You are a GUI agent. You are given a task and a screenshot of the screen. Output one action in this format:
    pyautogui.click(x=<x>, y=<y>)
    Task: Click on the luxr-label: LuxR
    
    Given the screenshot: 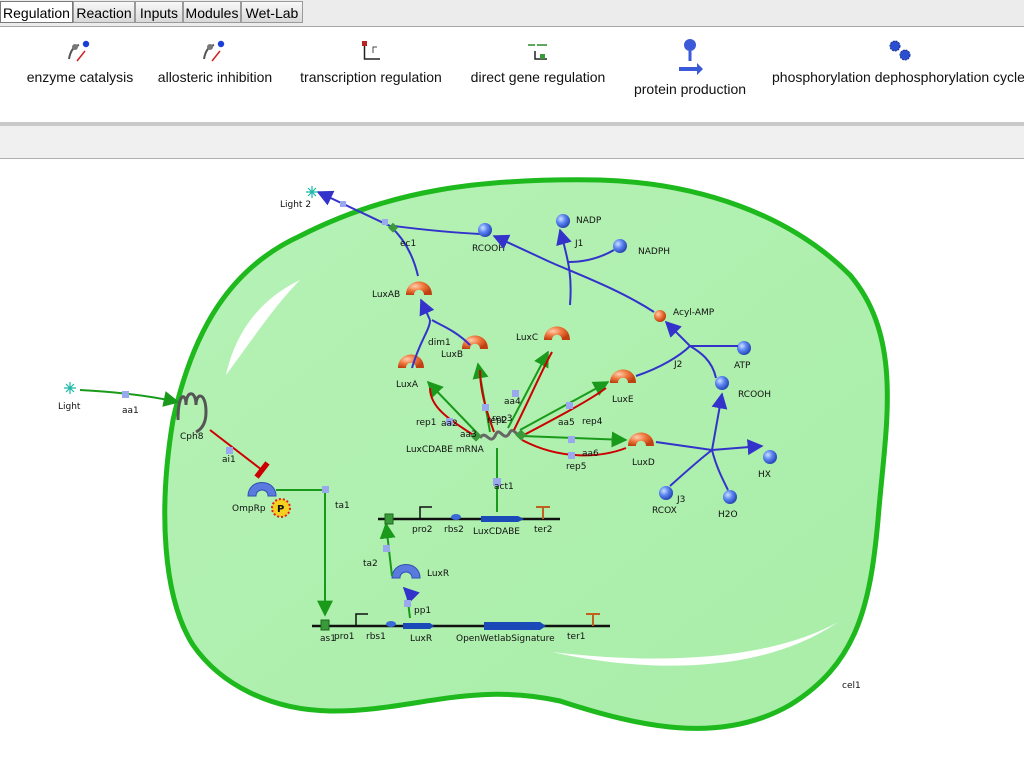 What is the action you would take?
    pyautogui.click(x=438, y=574)
    